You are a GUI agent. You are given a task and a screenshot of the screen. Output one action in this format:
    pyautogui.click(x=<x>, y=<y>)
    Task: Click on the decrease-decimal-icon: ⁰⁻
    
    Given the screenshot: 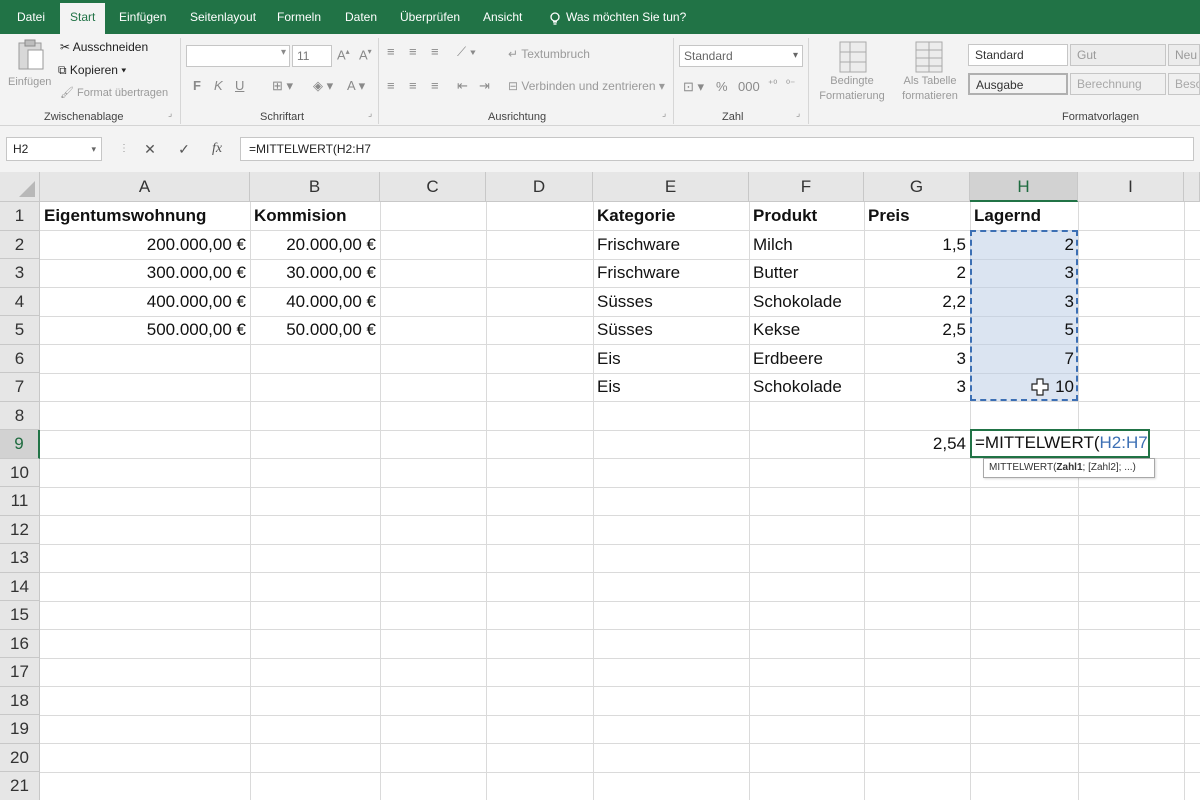 What is the action you would take?
    pyautogui.click(x=790, y=84)
    